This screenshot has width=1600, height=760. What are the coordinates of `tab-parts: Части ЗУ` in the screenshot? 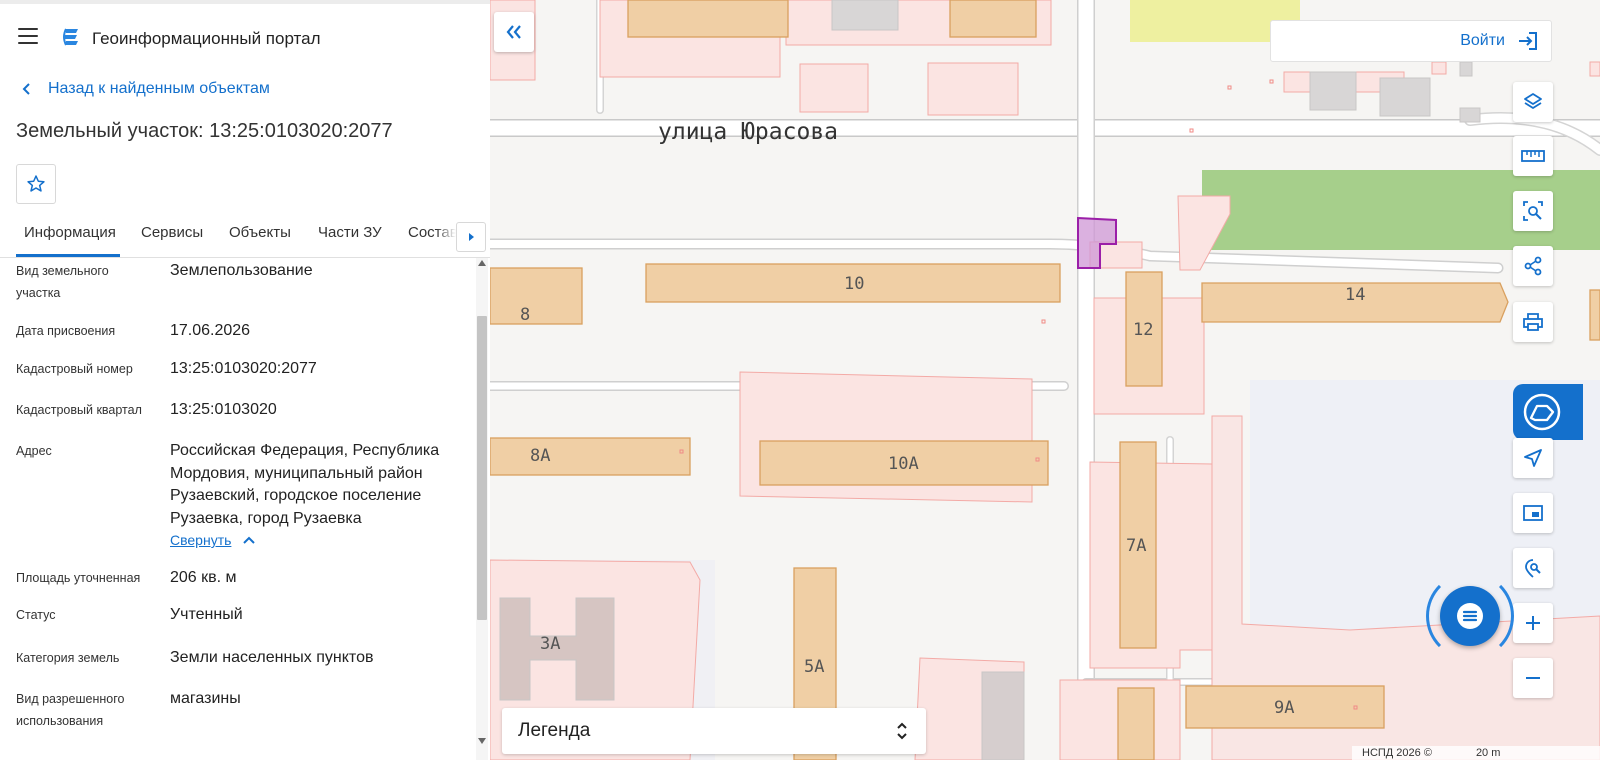 It's located at (350, 232).